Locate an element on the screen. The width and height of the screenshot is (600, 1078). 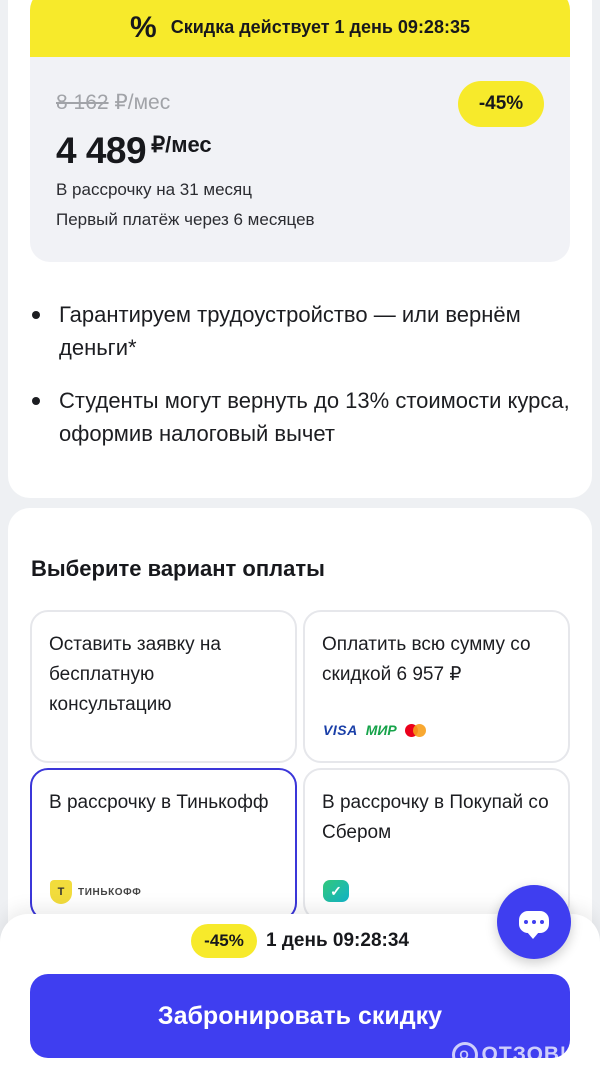
watermark-text: ОТЗОВИК is located at coordinates (535, 1054).